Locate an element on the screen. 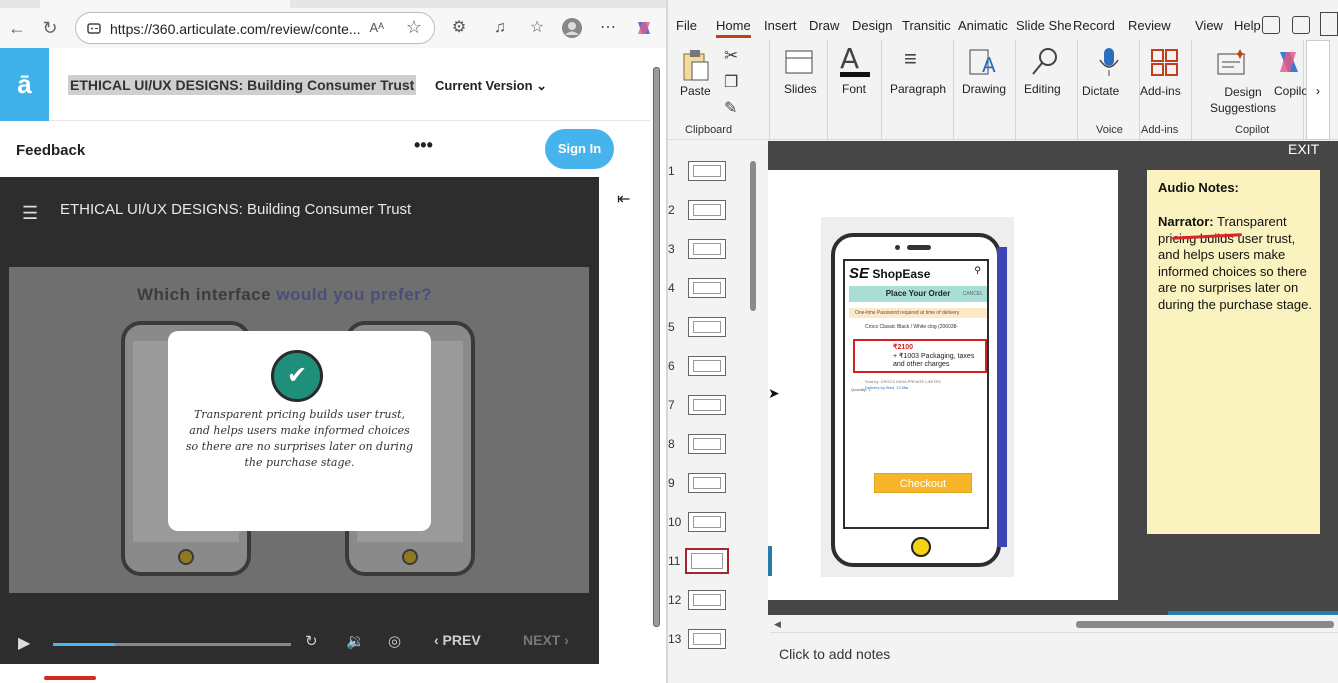  more-options-icon: ⋯ is located at coordinates (608, 28).